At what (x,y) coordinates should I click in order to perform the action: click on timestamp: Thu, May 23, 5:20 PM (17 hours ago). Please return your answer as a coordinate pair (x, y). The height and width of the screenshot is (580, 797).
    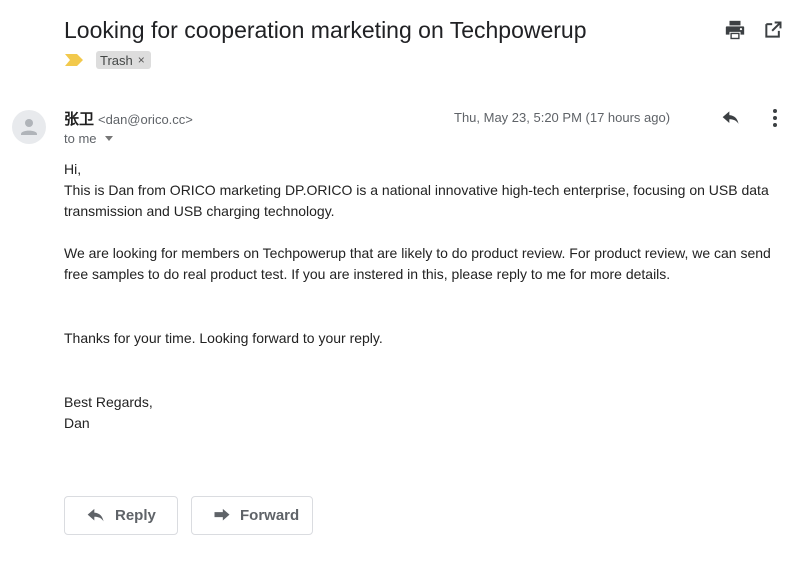
    Looking at the image, I should click on (562, 117).